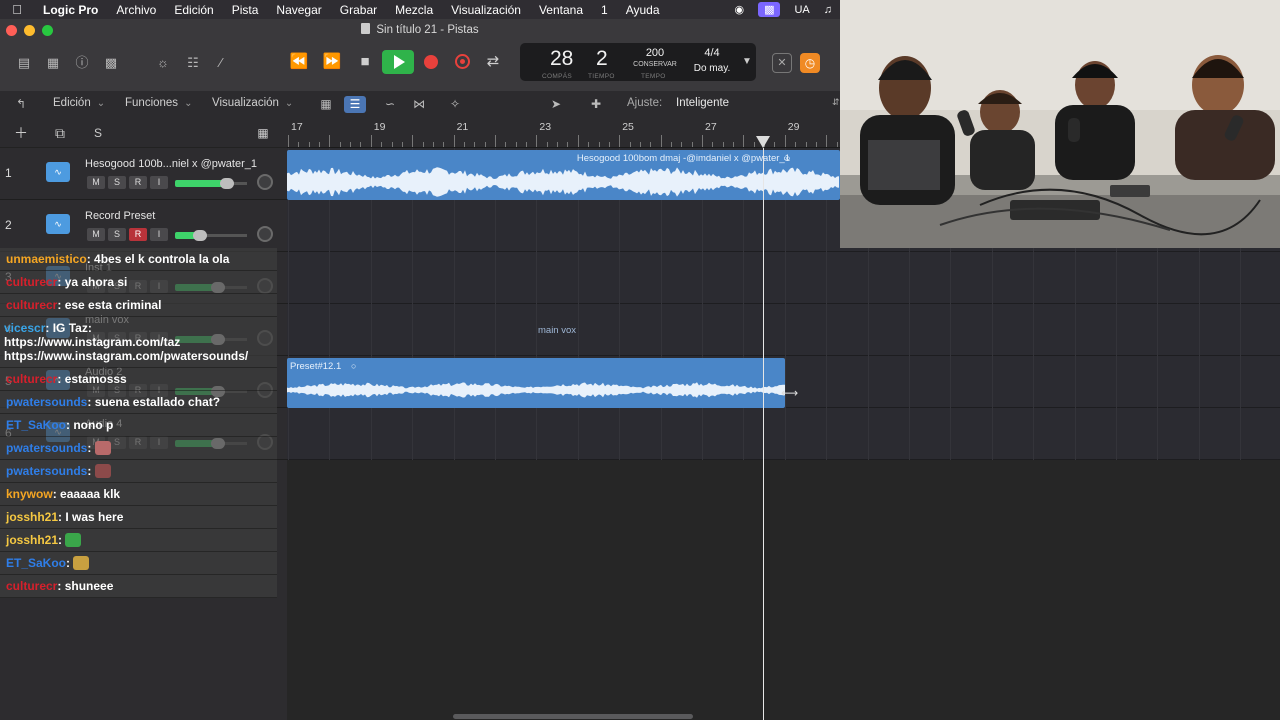  Describe the element at coordinates (358, 10) in the screenshot. I see `menu-grabar: Grabar` at that location.